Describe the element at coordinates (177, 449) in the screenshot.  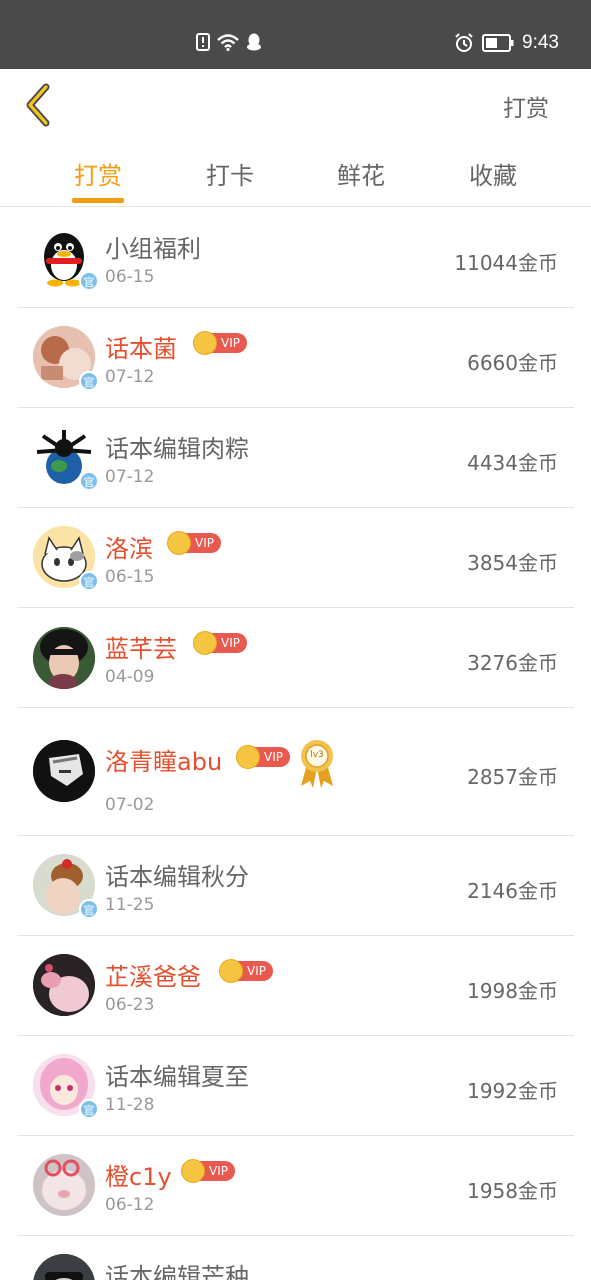
I see `user-name: 话本编辑肉粽` at that location.